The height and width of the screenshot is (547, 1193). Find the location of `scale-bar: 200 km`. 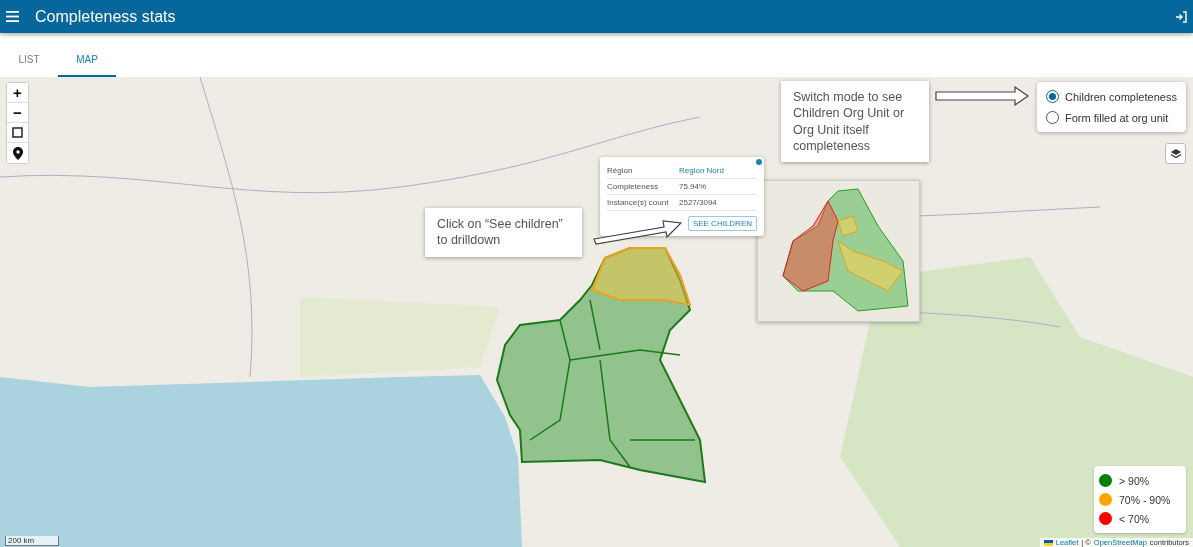

scale-bar: 200 km is located at coordinates (32, 541).